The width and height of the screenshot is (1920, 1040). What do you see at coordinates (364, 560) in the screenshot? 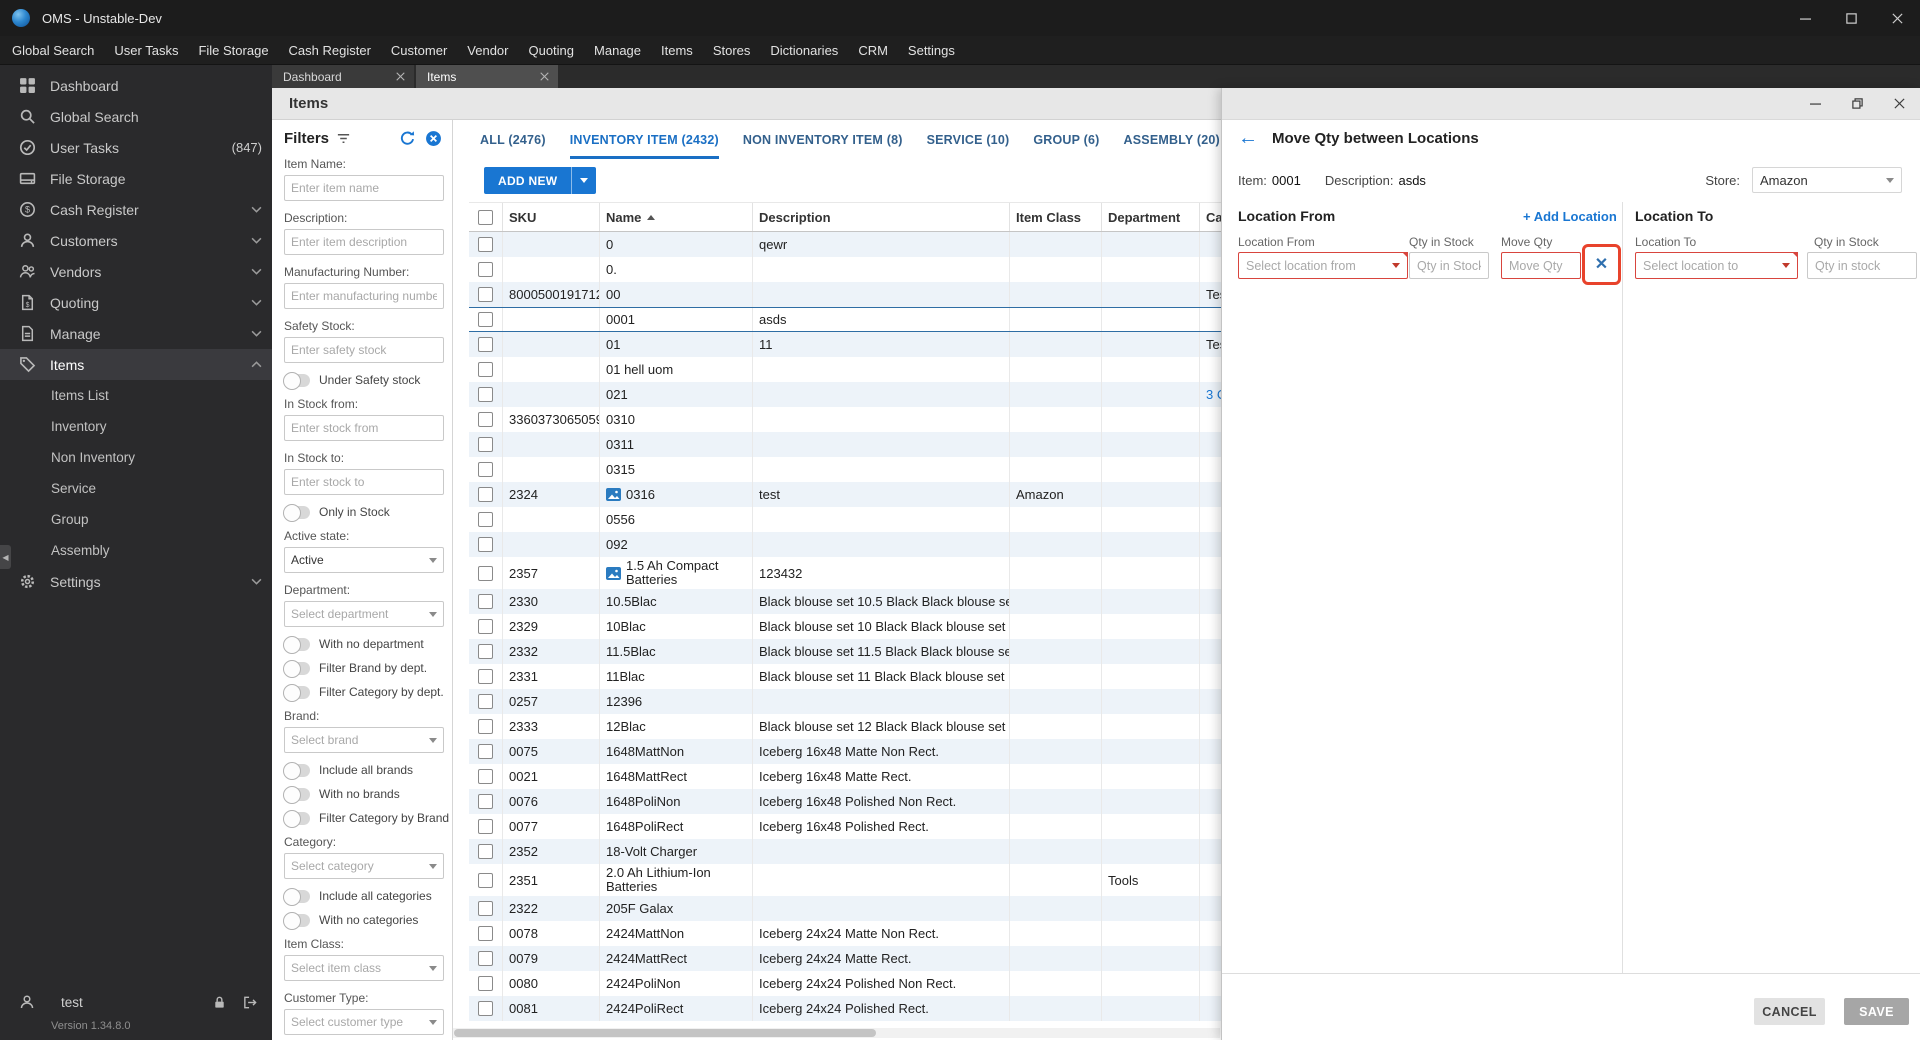
I see `filter-select-active-state: Active` at bounding box center [364, 560].